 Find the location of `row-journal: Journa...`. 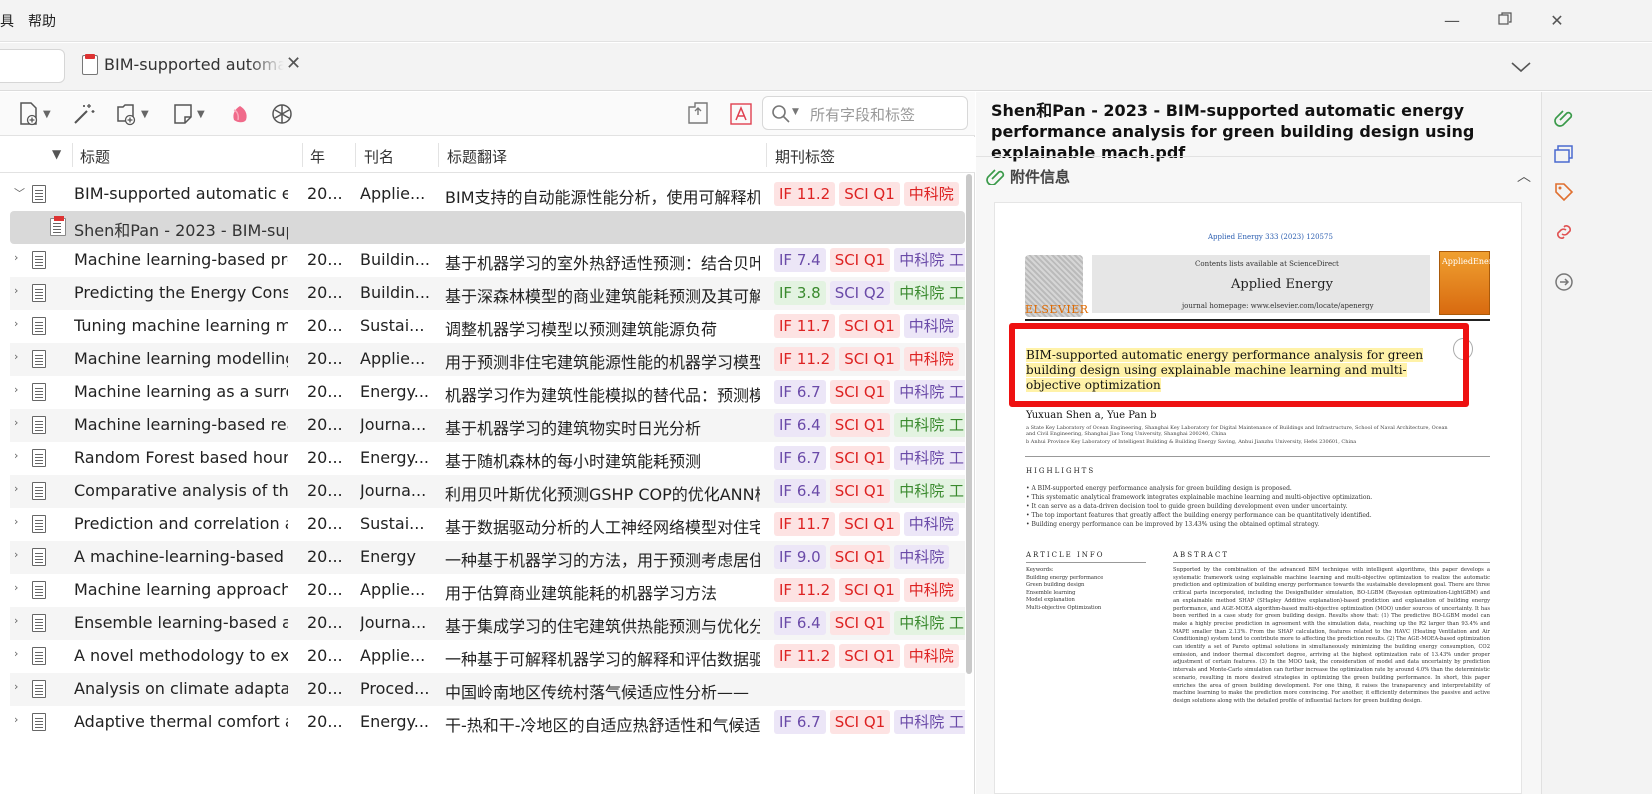

row-journal: Journa... is located at coordinates (393, 490).